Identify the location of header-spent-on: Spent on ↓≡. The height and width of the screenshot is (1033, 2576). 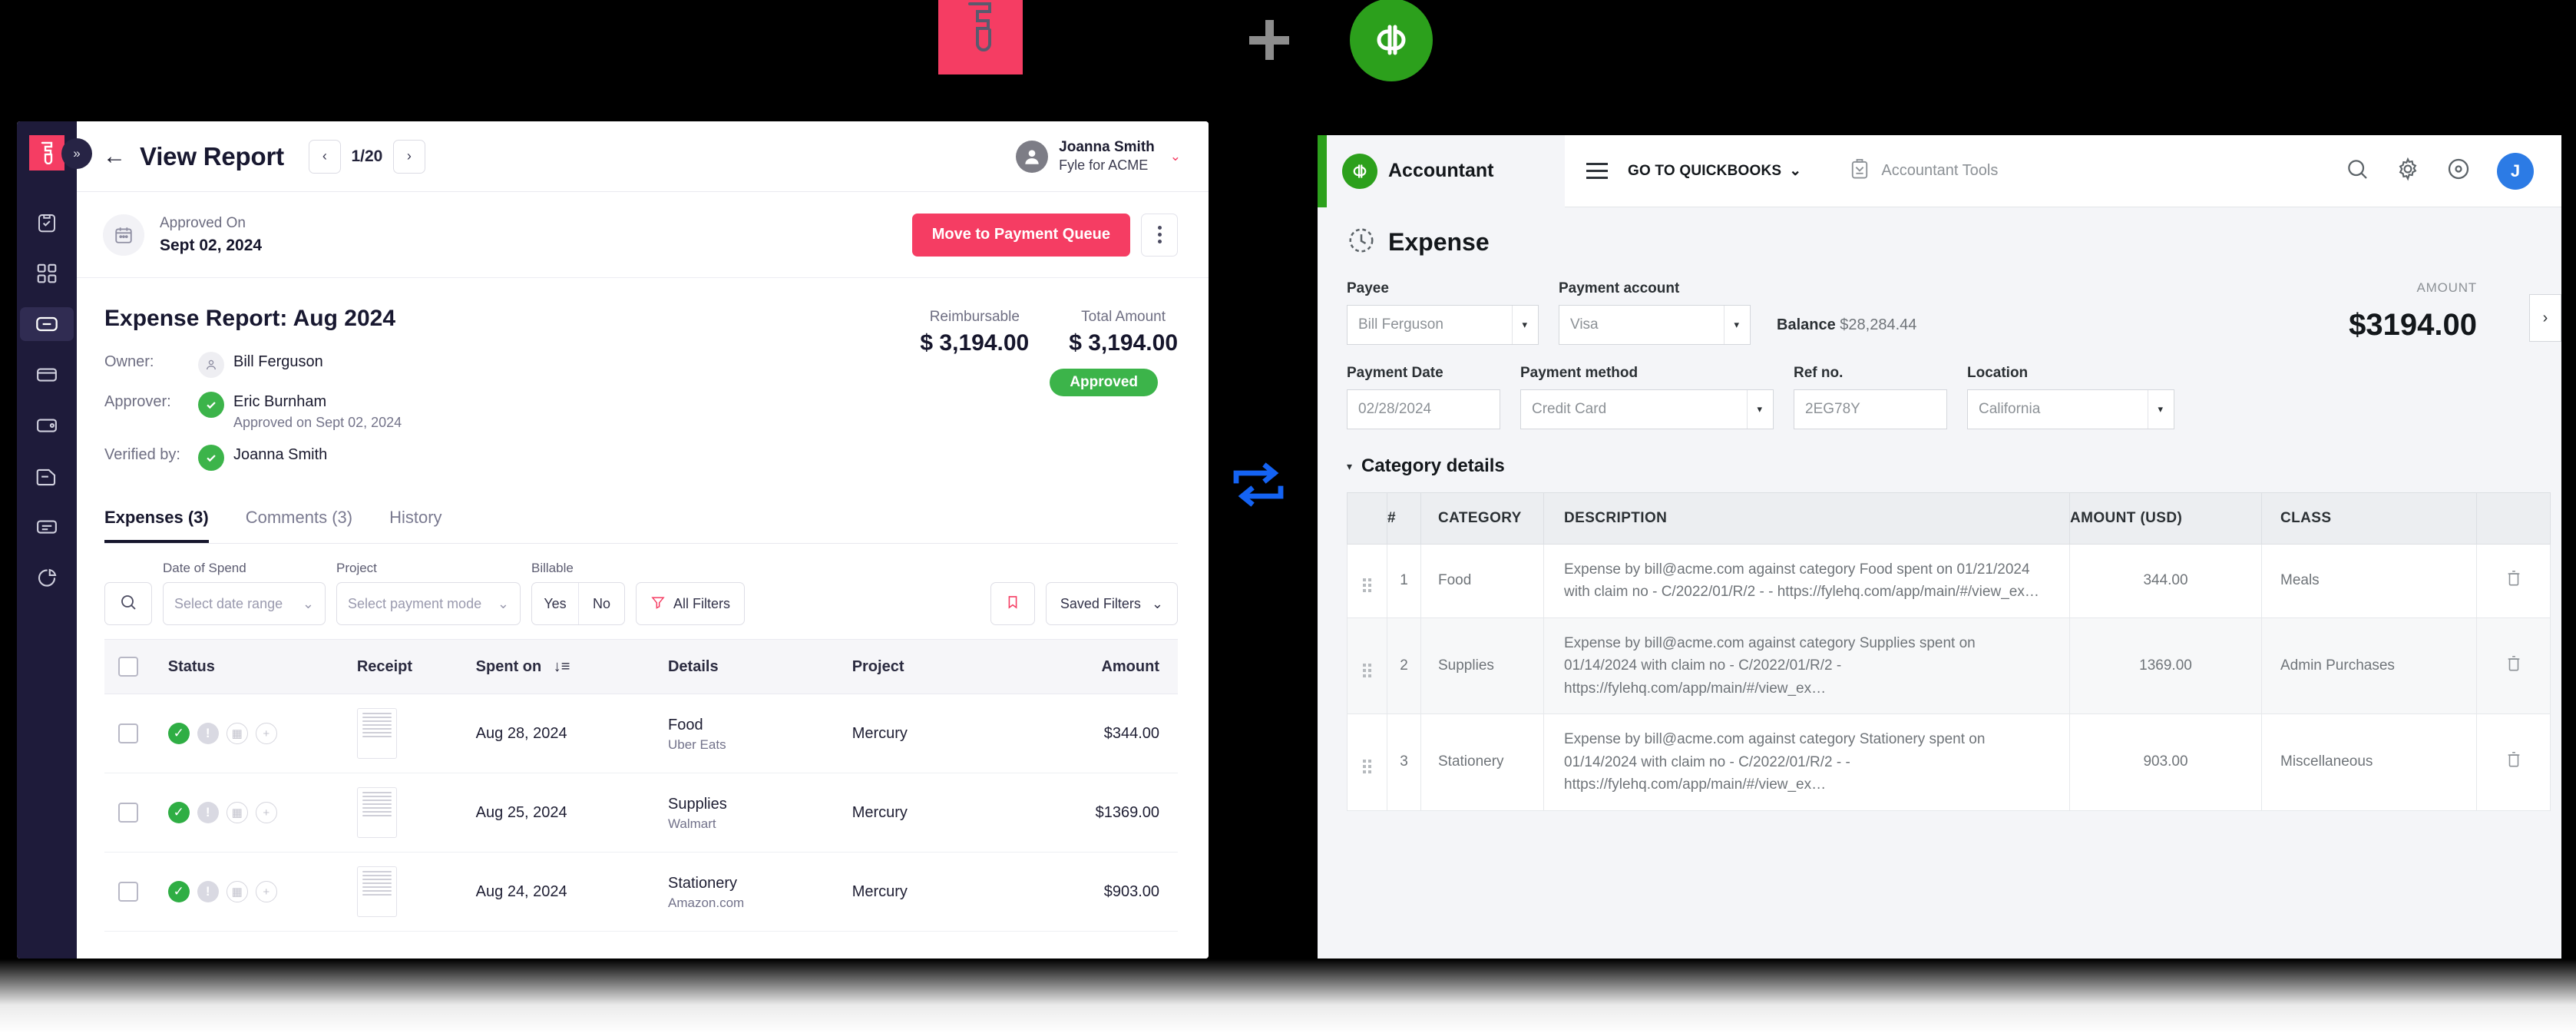
(571, 666).